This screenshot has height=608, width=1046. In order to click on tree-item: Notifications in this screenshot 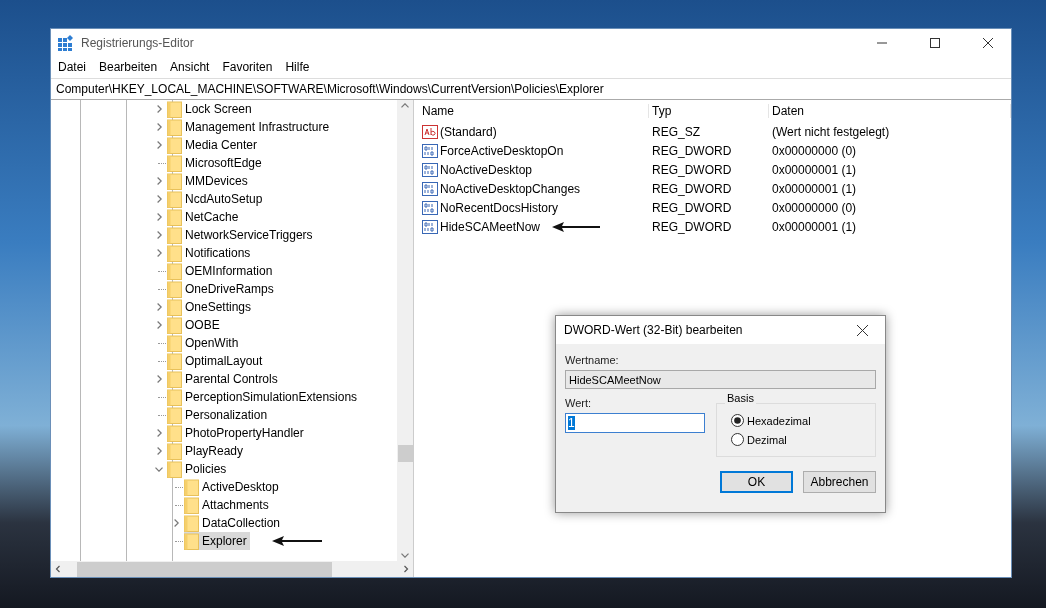, I will do `click(210, 253)`.